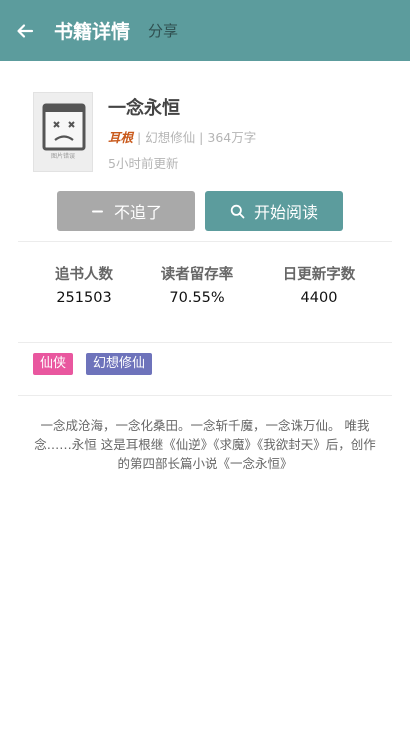 The height and width of the screenshot is (730, 410). I want to click on top-app-bar: 书籍详情 分享, so click(205, 30).